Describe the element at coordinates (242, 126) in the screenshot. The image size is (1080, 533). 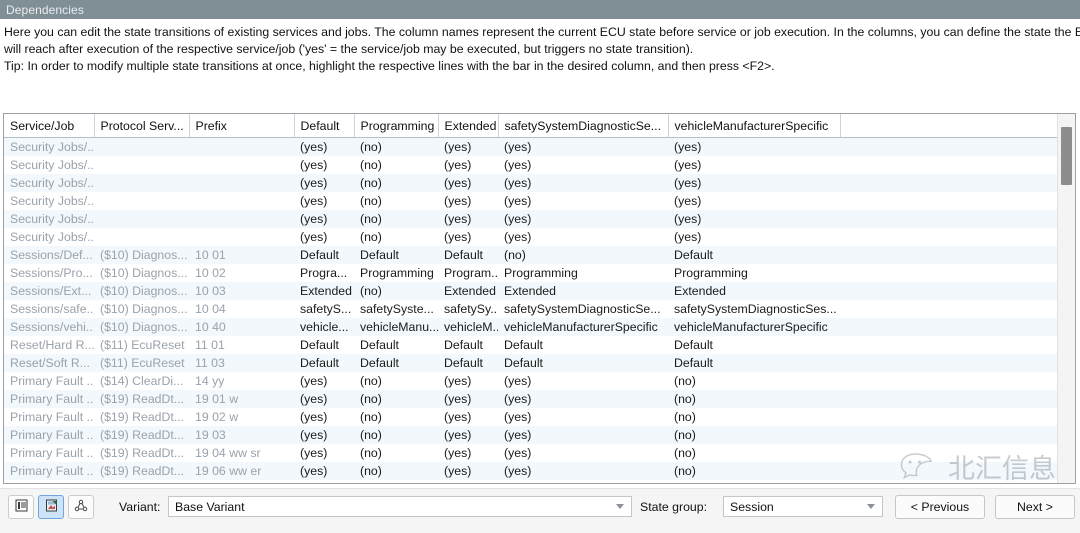
I see `column-header: Prefix` at that location.